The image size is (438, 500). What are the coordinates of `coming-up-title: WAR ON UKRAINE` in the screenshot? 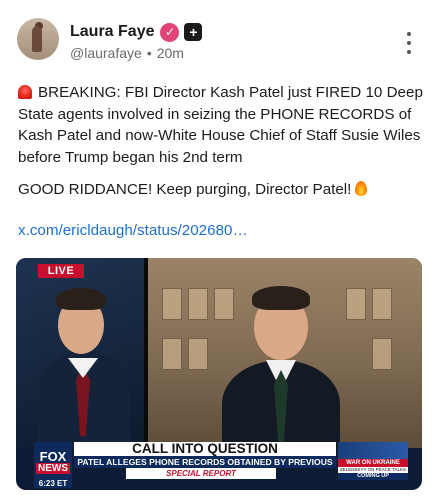 It's located at (373, 463).